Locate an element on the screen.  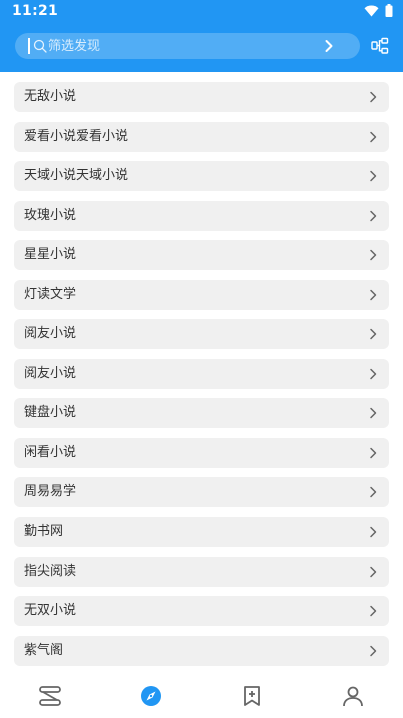
source-list-item-label: 无敌小说 is located at coordinates (50, 96).